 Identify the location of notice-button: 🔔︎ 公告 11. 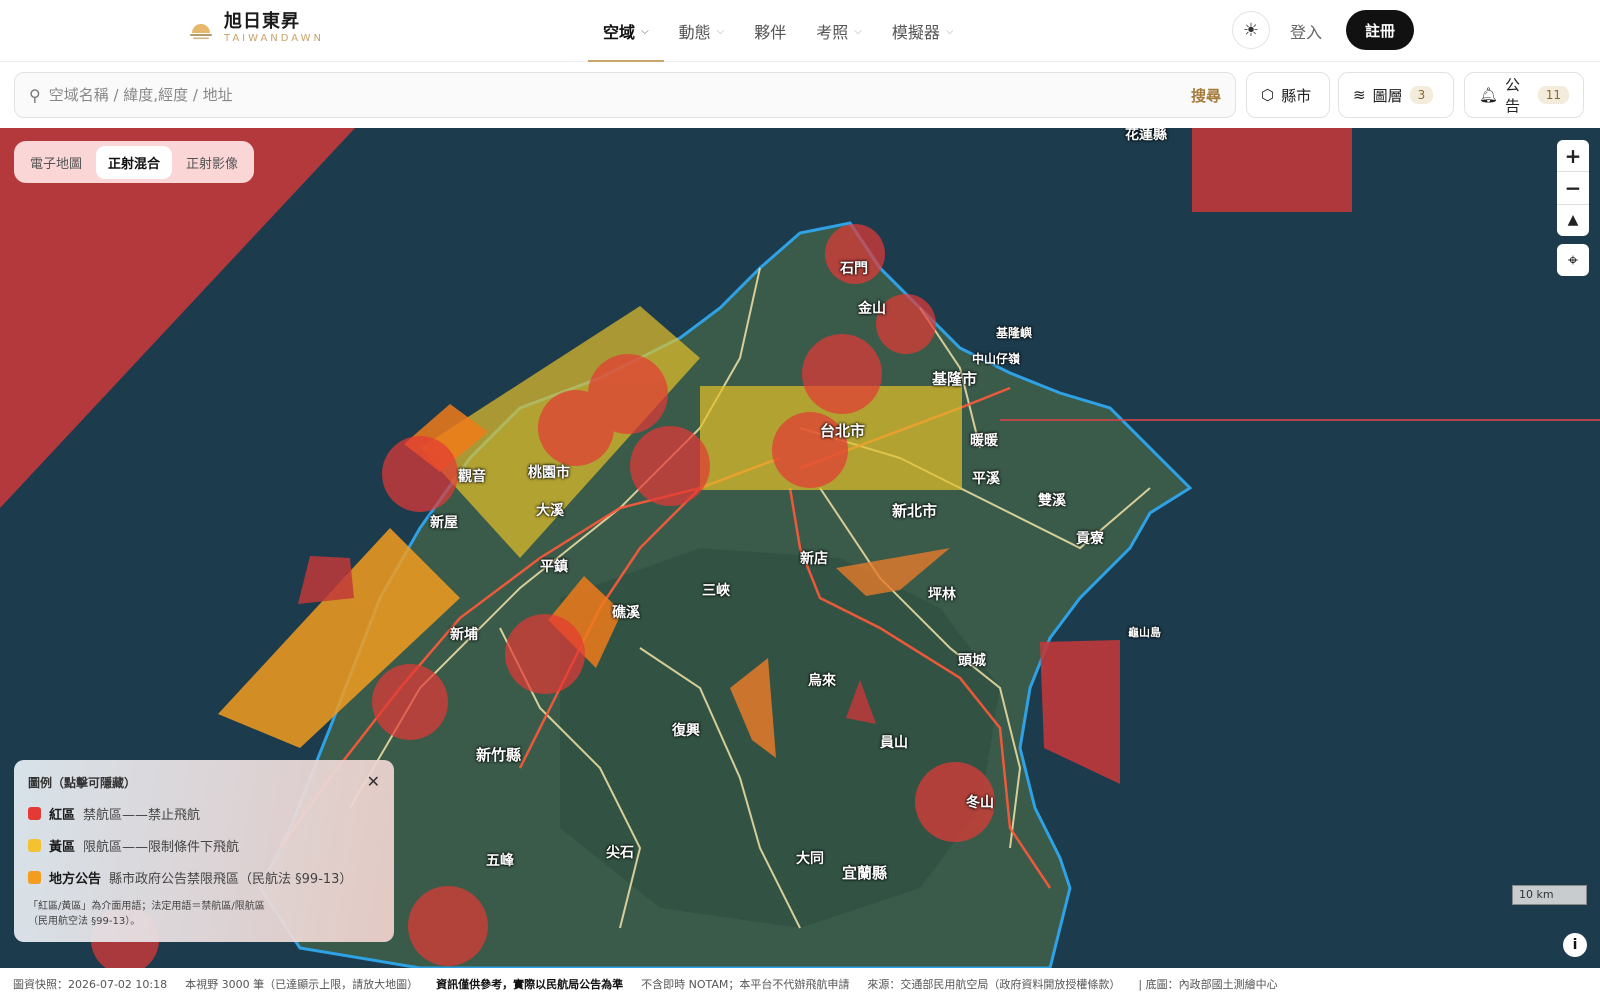
(1524, 95).